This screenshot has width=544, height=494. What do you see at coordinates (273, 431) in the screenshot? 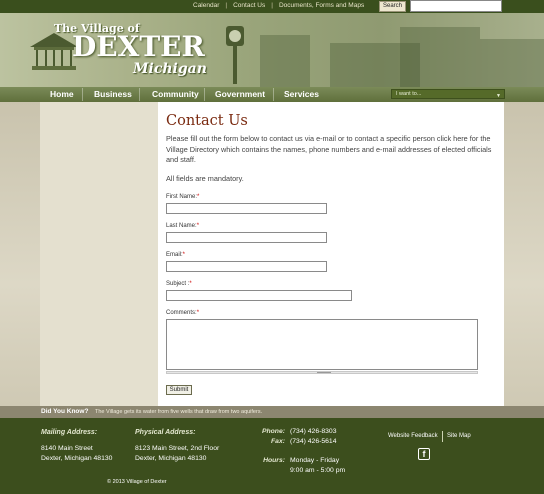
I see `phone-label: Phone:` at bounding box center [273, 431].